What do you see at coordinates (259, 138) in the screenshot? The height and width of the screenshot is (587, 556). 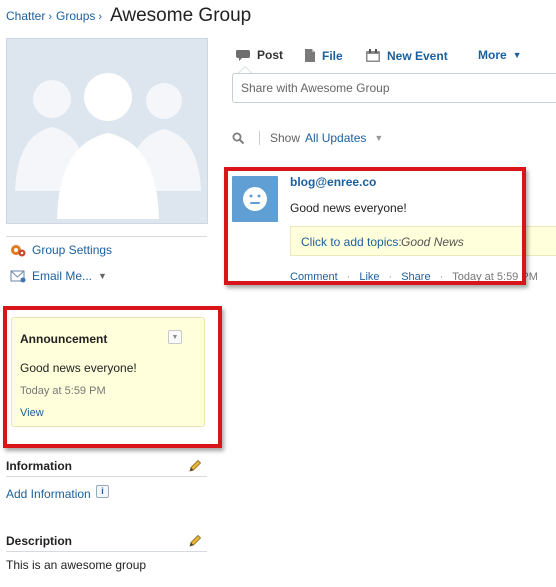 I see `filter-divider` at bounding box center [259, 138].